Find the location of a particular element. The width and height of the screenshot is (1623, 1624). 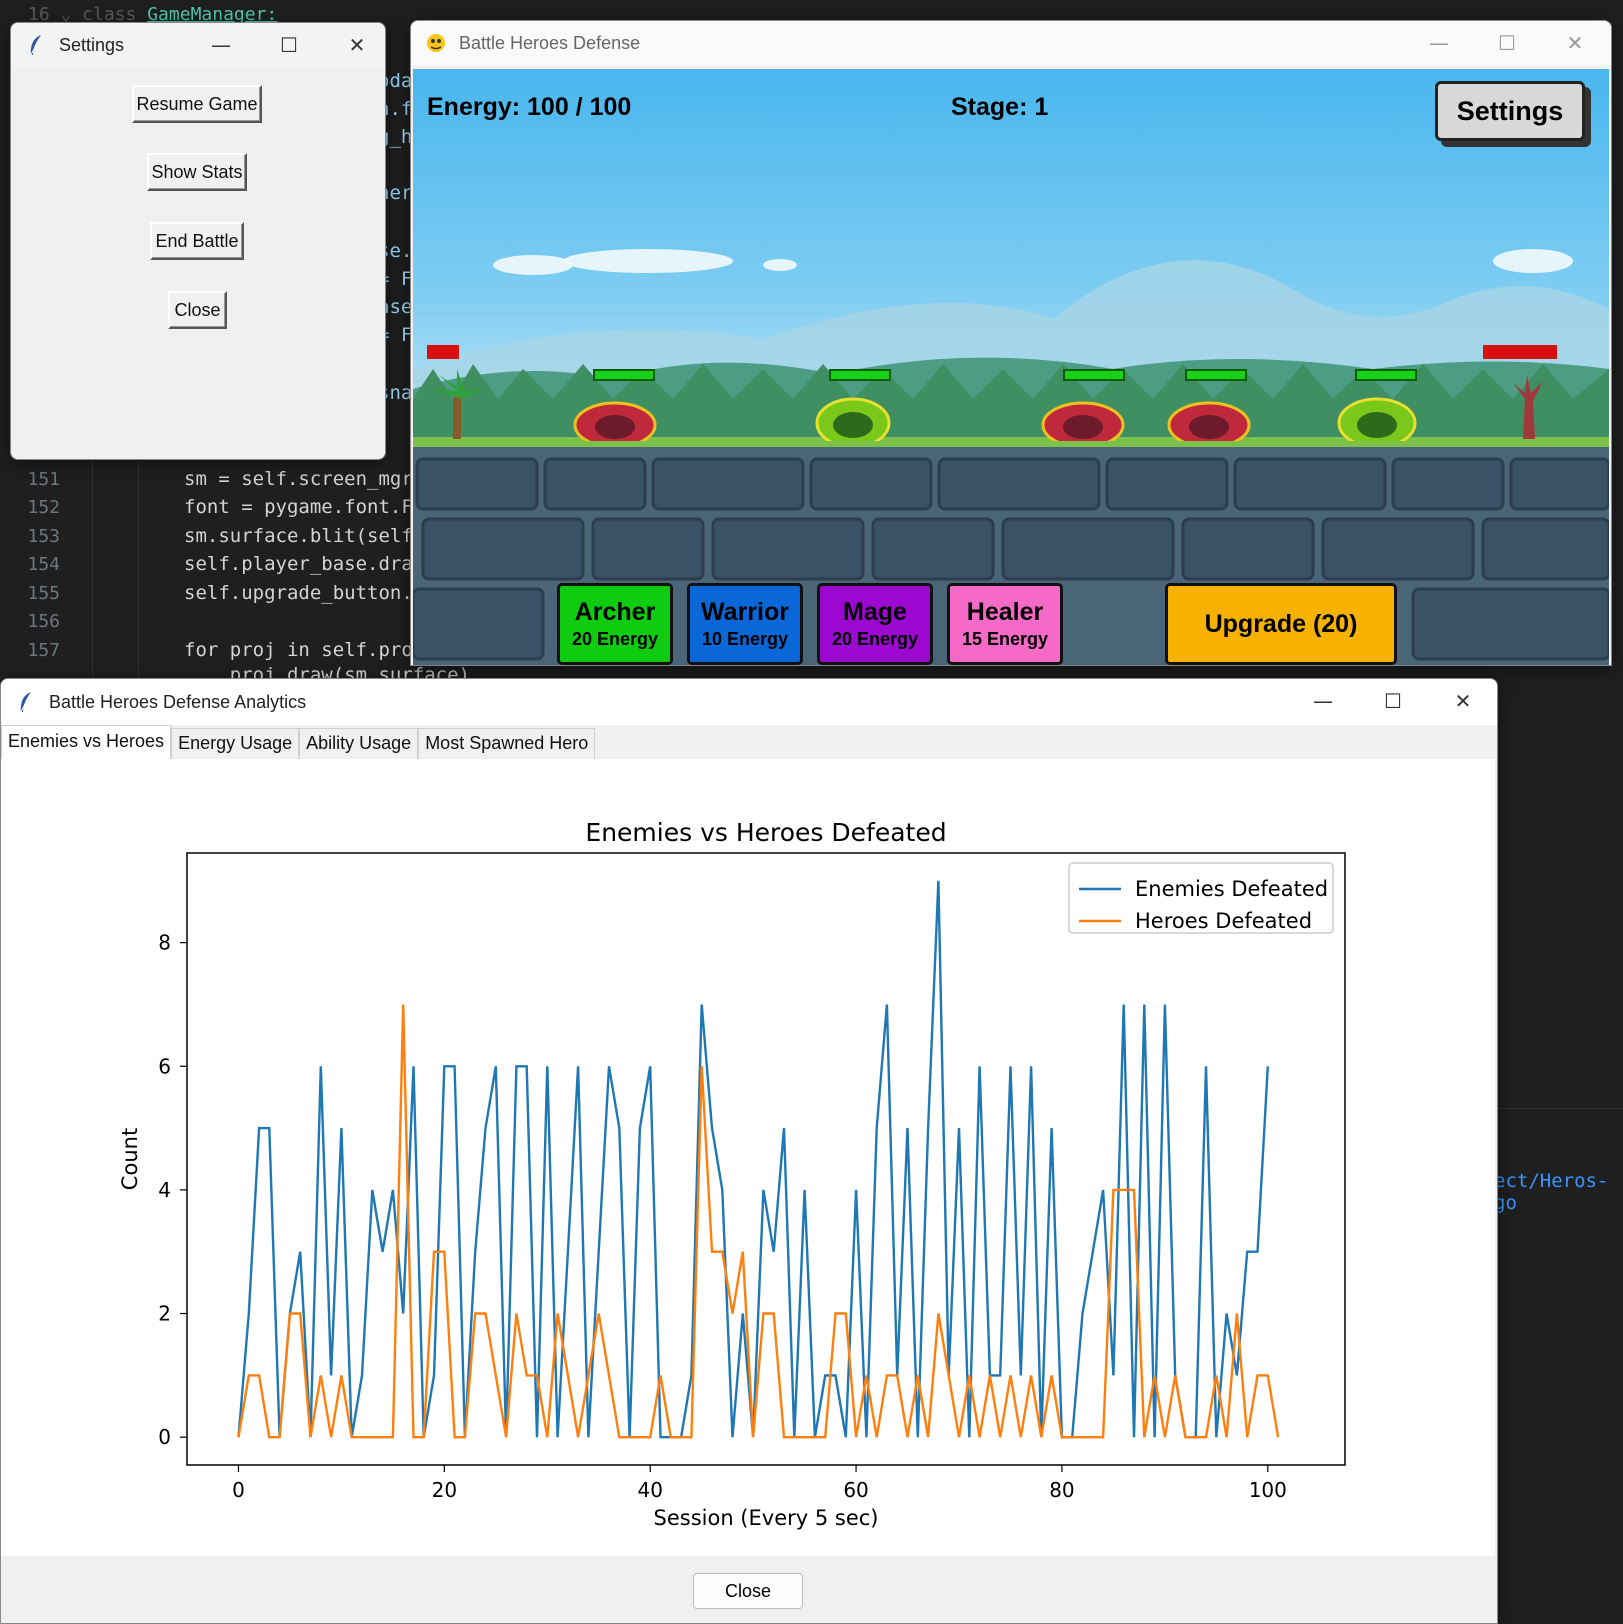

end-battle-button: End Battle is located at coordinates (197, 241).